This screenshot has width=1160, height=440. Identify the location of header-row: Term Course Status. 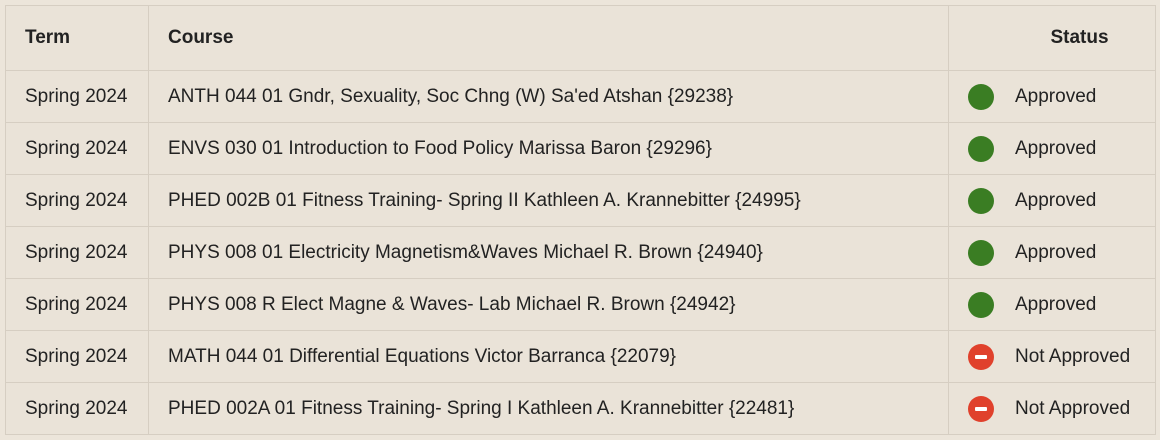
(580, 38).